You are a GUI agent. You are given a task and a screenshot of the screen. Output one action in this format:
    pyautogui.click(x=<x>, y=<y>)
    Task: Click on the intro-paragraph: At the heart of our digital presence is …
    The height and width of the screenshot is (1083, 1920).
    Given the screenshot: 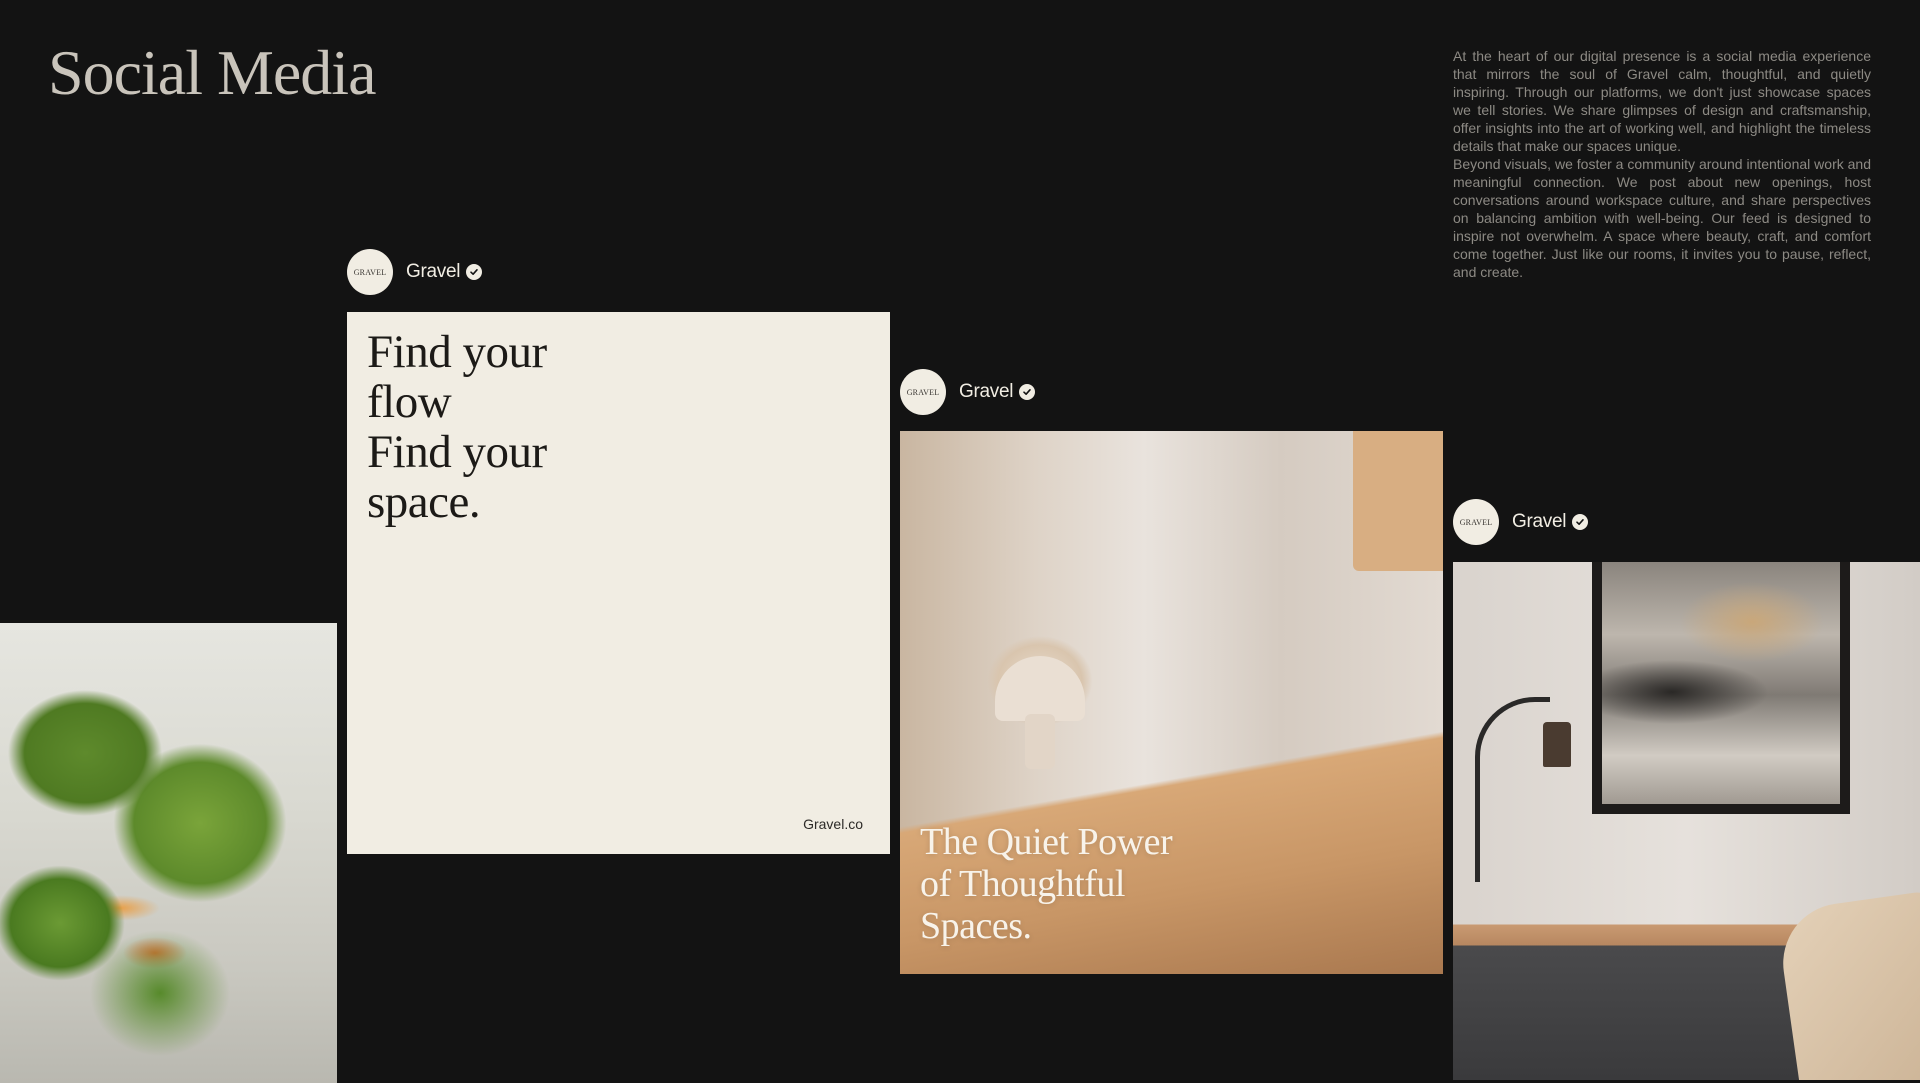 What is the action you would take?
    pyautogui.click(x=1662, y=101)
    